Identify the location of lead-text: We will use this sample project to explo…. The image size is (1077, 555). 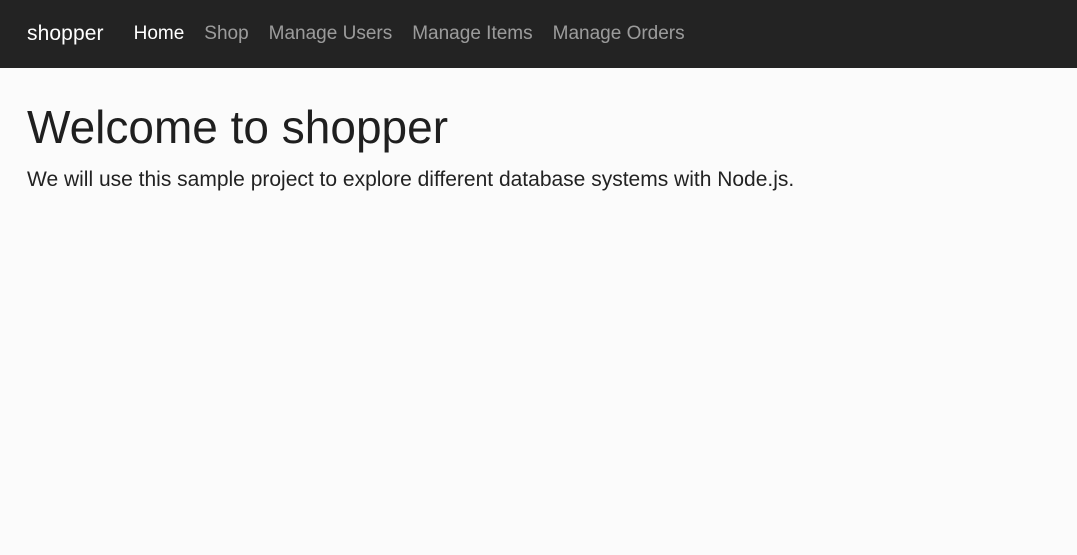
(411, 179).